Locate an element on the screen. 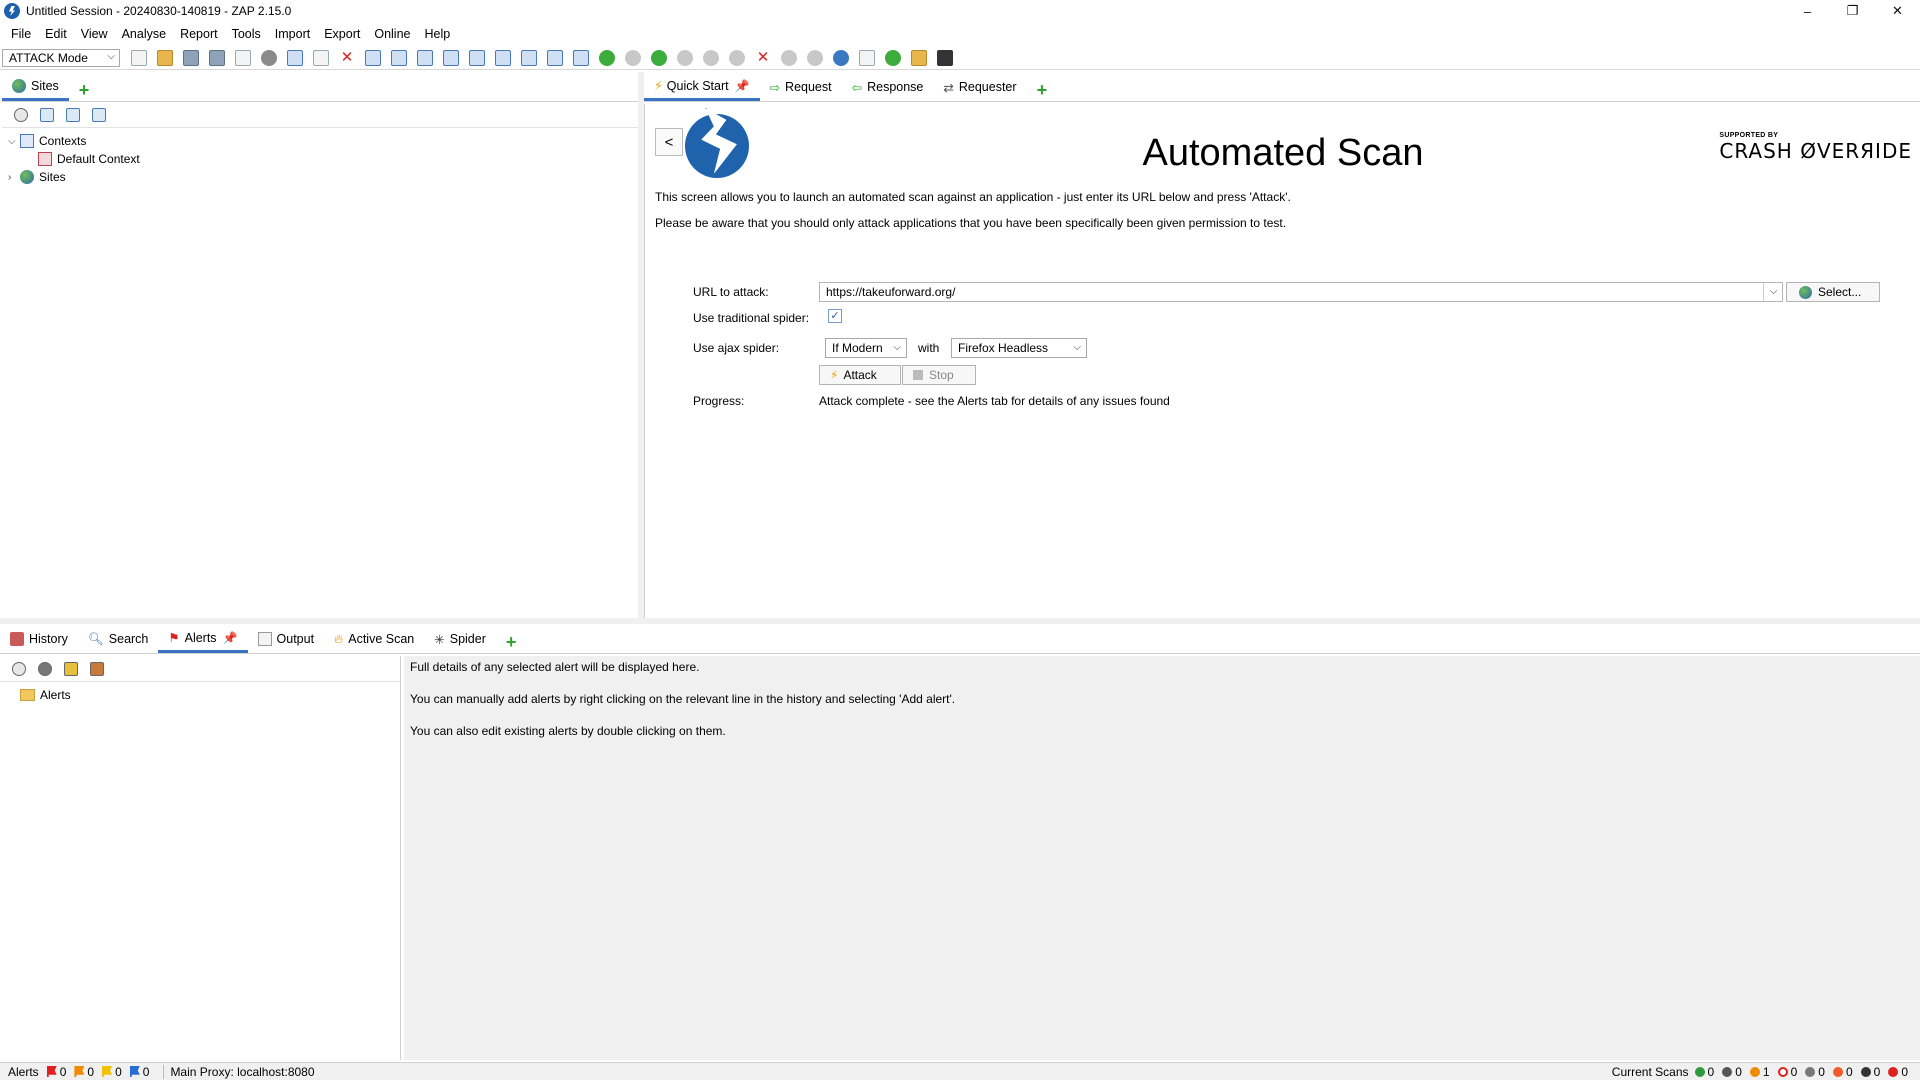  status-low-alerts: 0 is located at coordinates (112, 1072).